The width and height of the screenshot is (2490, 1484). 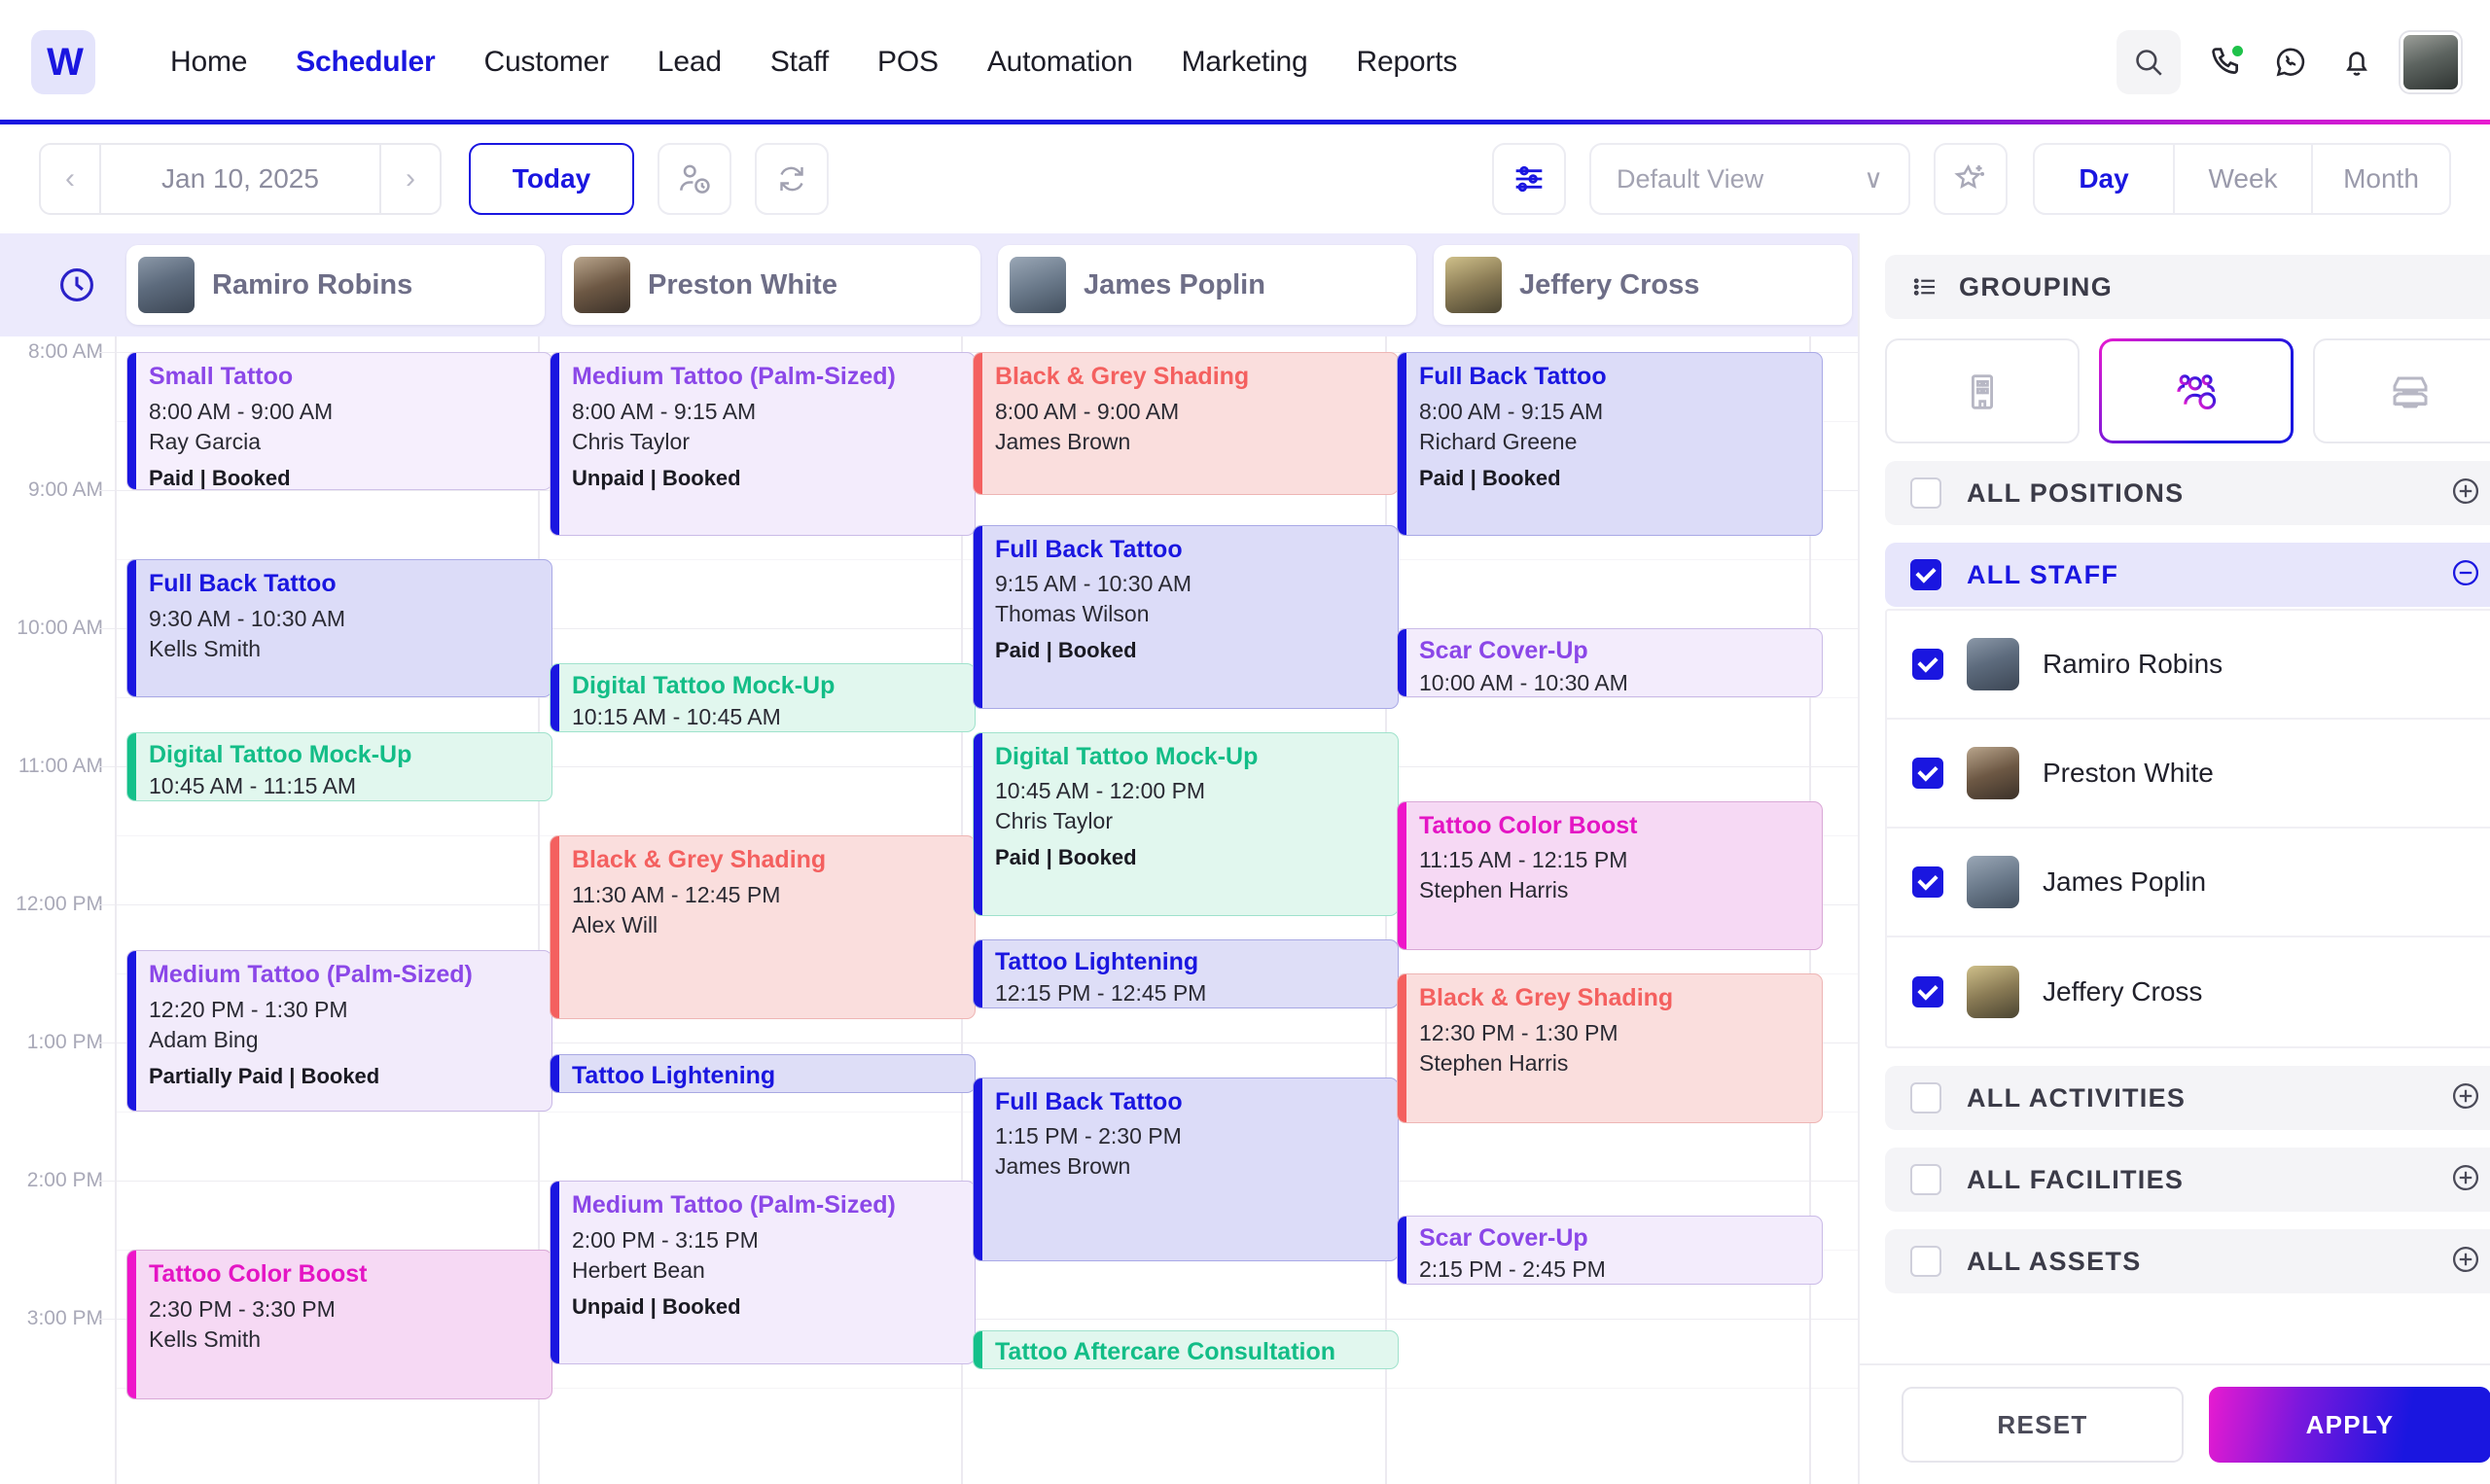 What do you see at coordinates (1610, 663) in the screenshot?
I see `calendar-event: Scar Cover-Up 10:00 AM - 10:30 AM` at bounding box center [1610, 663].